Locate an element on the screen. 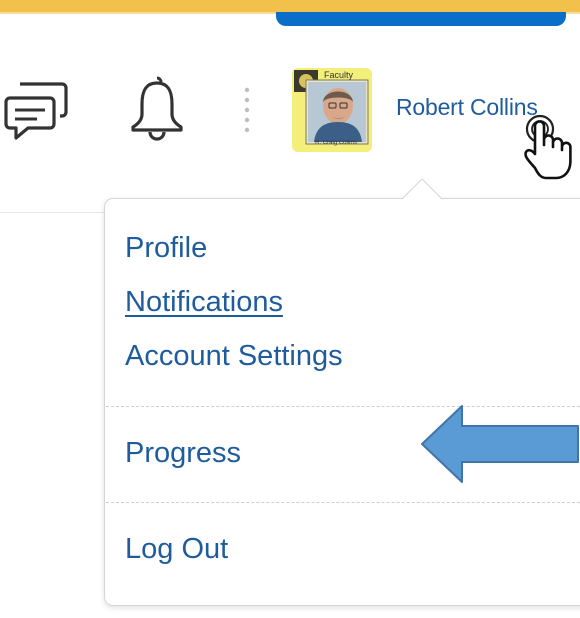 The image size is (580, 618). menu-item-notifications: Notifications is located at coordinates (204, 302).